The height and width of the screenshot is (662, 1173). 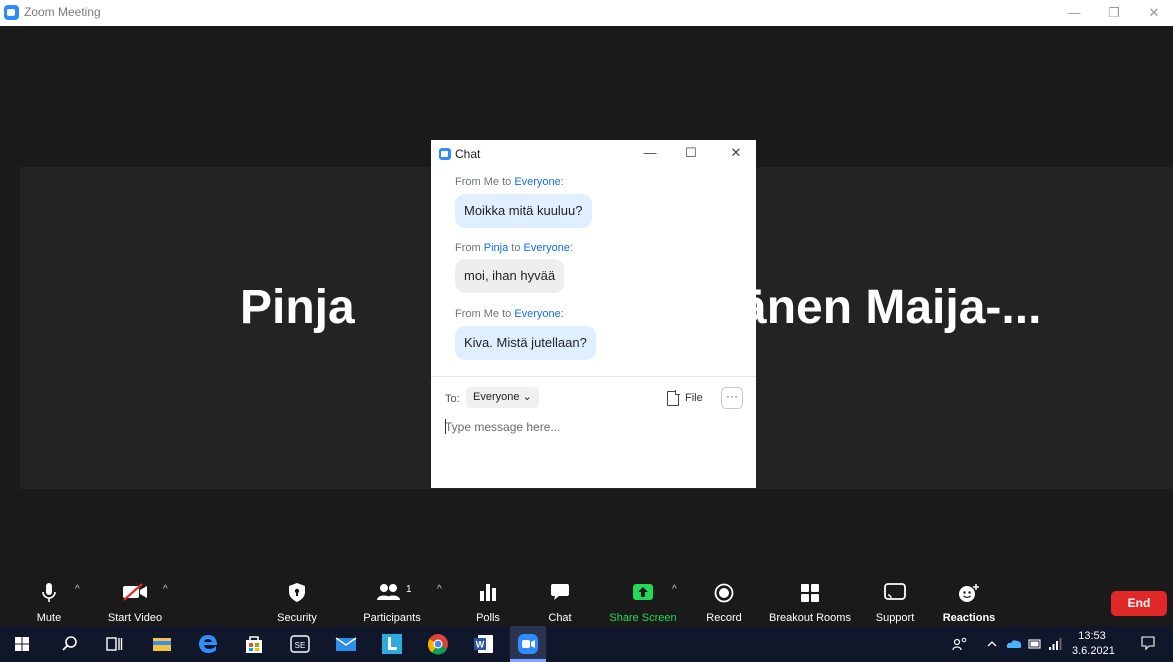 I want to click on message-input, so click(x=595, y=427).